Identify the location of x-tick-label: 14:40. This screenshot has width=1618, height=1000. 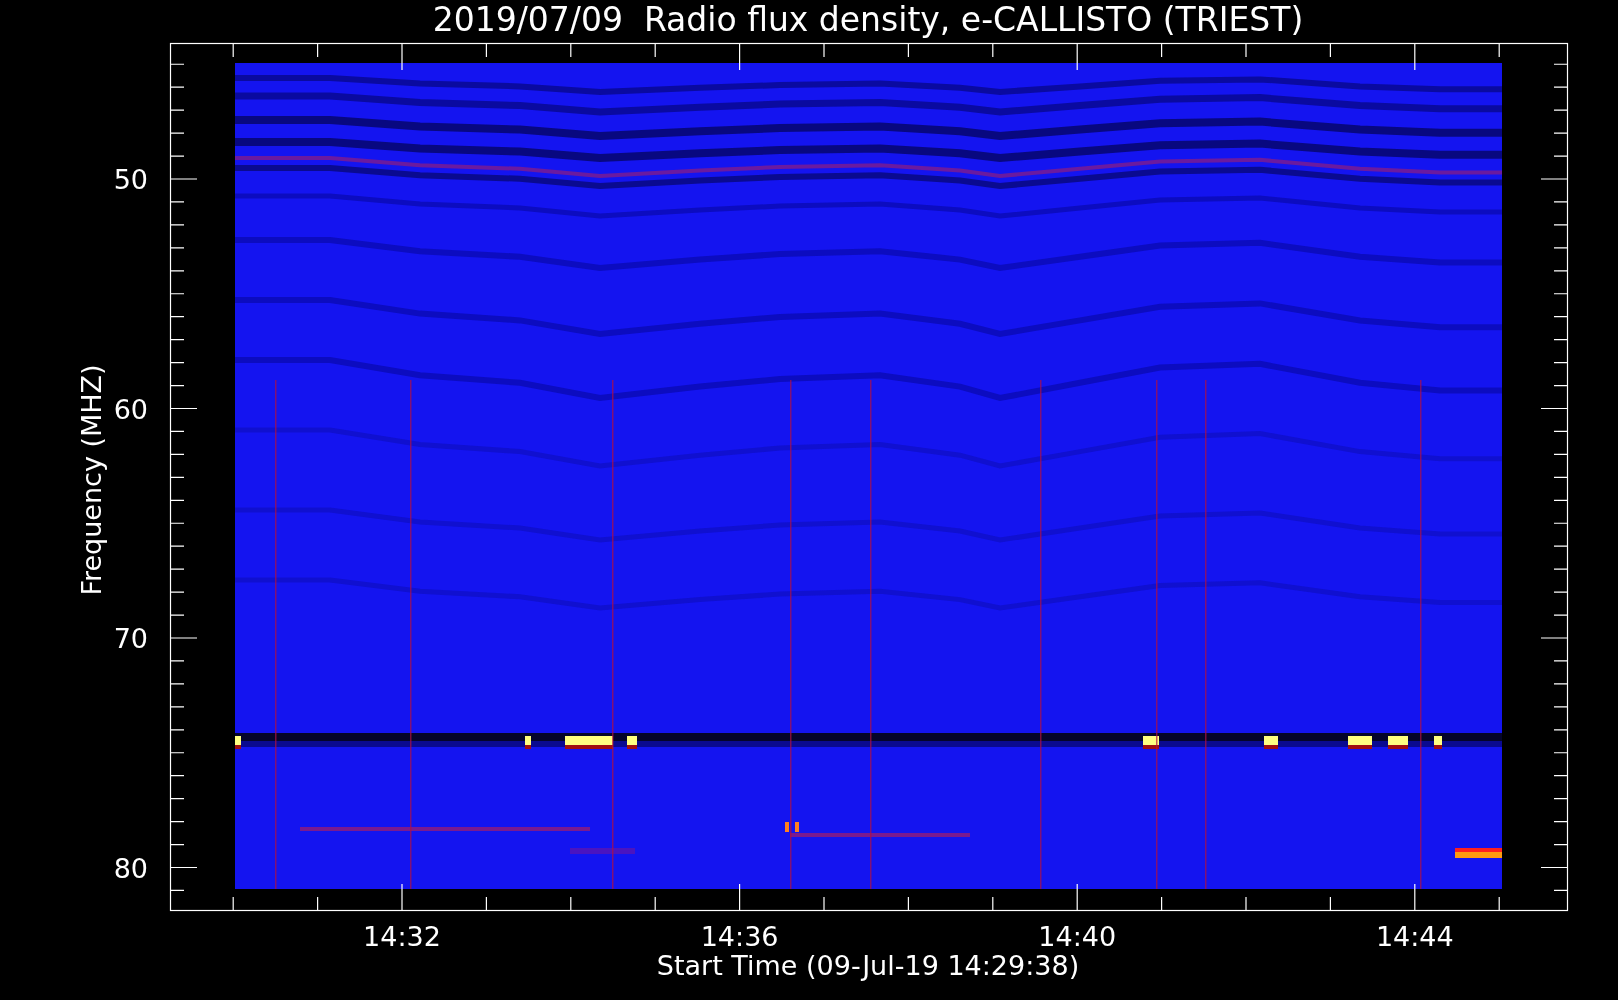
(1077, 936).